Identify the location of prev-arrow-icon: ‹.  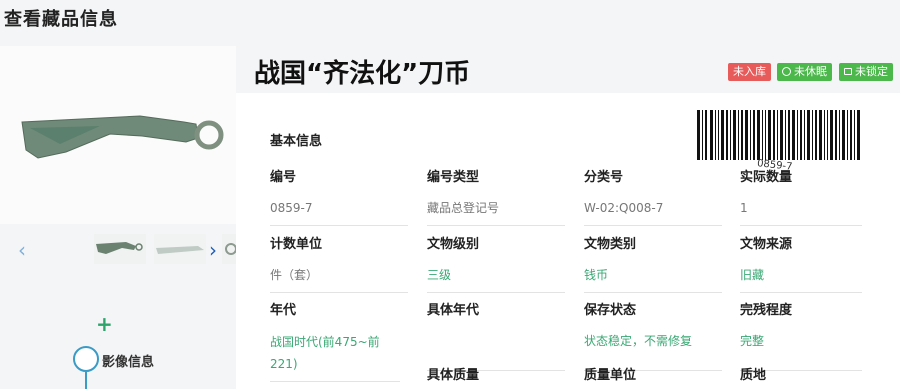
(22, 250).